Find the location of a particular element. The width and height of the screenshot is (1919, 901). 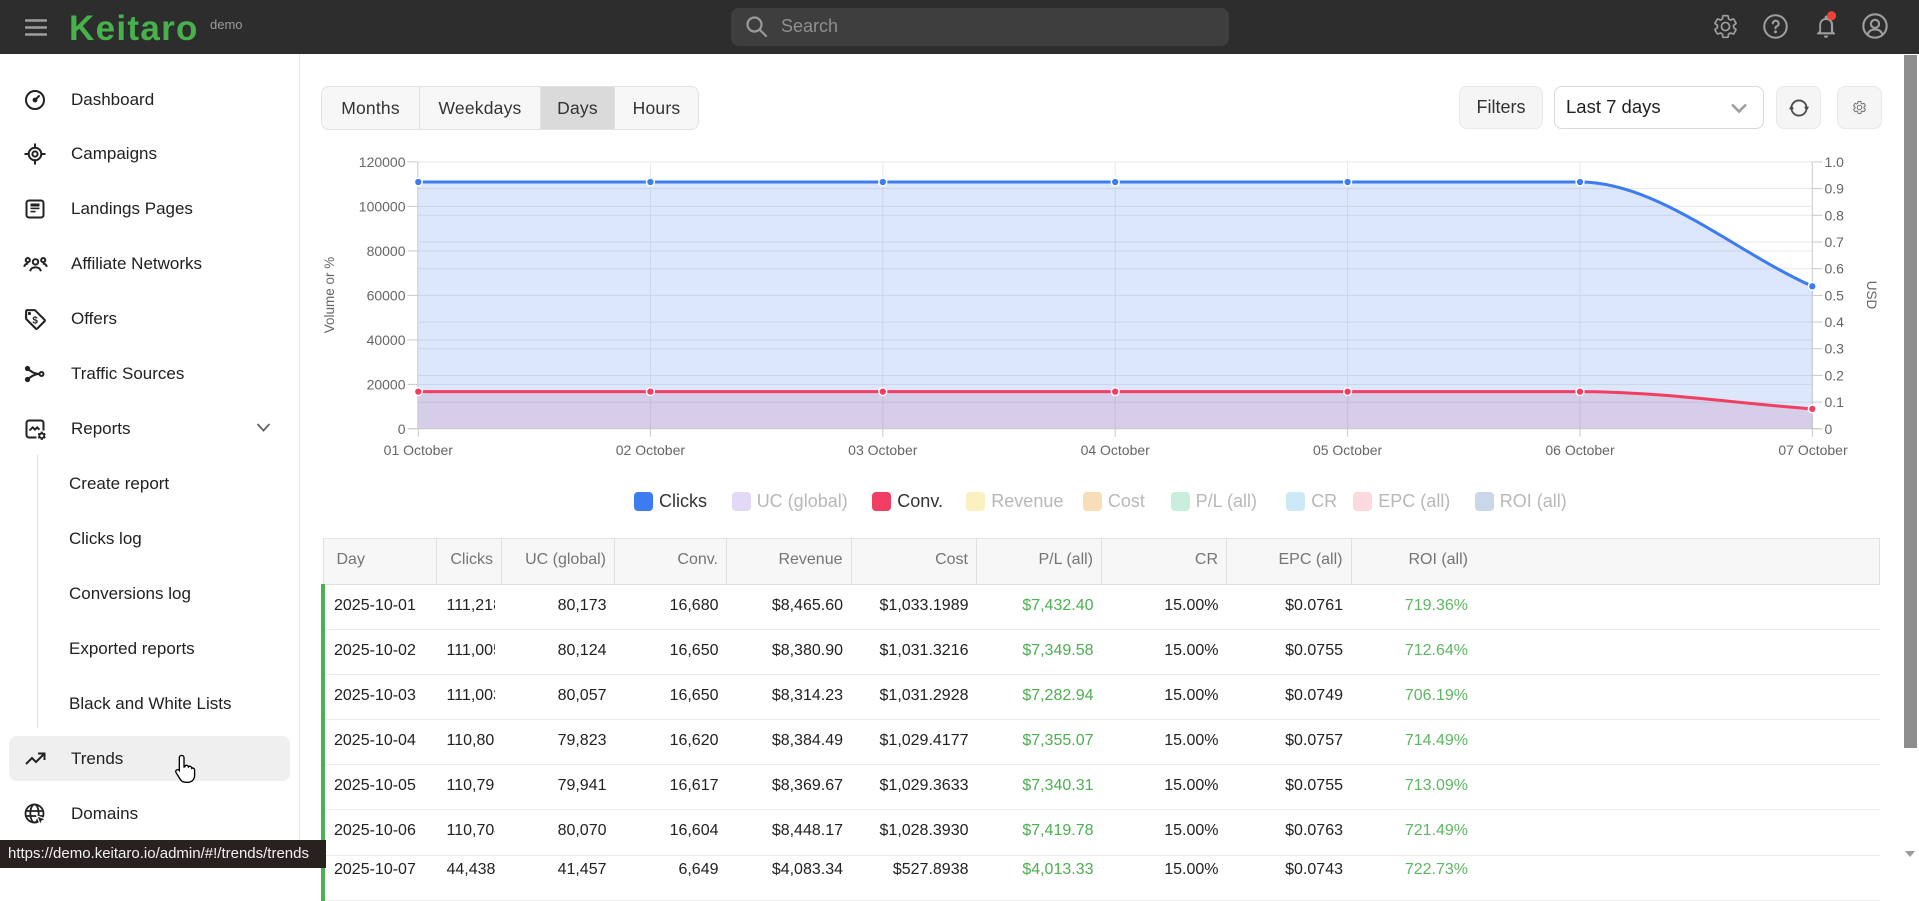

svg-text: 03 October is located at coordinates (883, 450).